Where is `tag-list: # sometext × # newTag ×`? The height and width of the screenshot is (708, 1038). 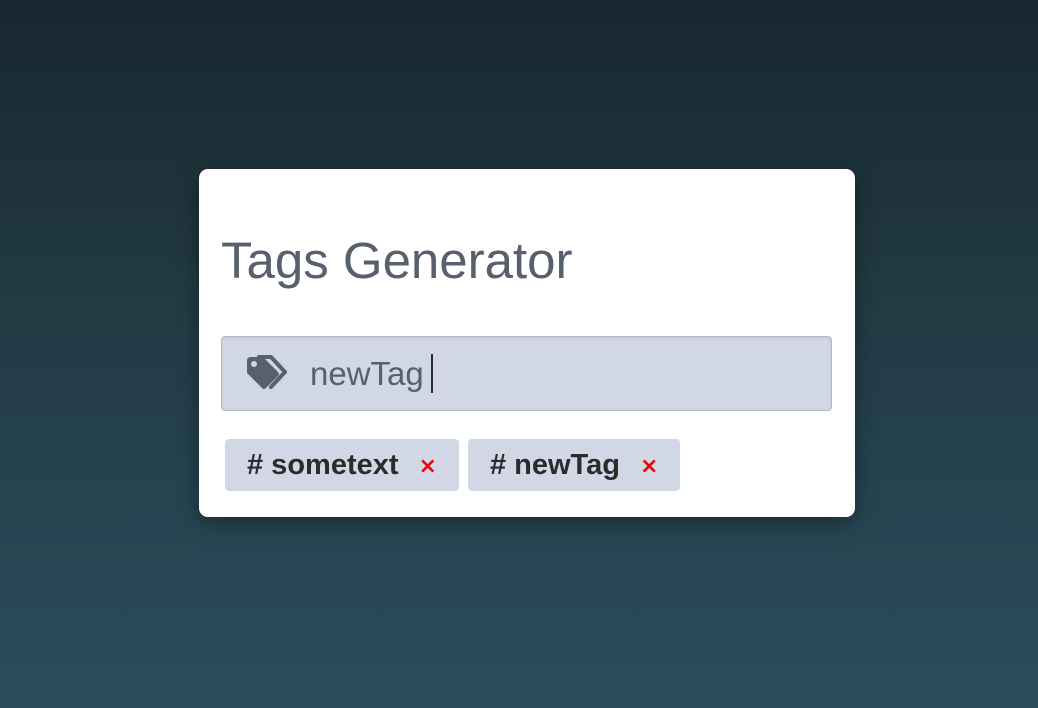 tag-list: # sometext × # newTag × is located at coordinates (453, 465).